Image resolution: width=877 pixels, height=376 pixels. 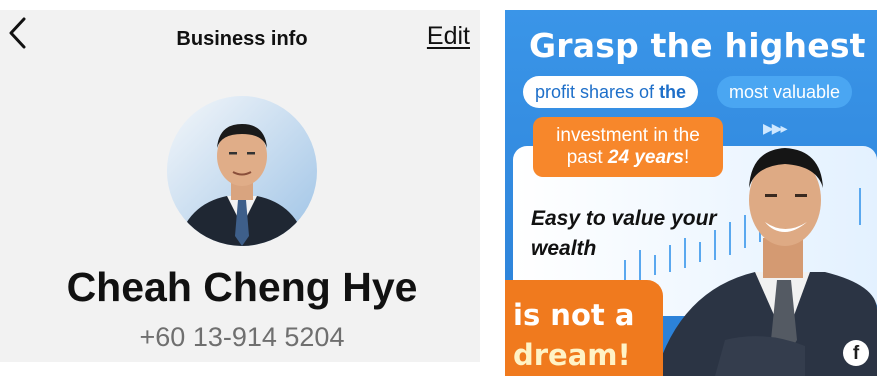 I want to click on ad-easy-line1: Easy to value your, so click(x=624, y=218).